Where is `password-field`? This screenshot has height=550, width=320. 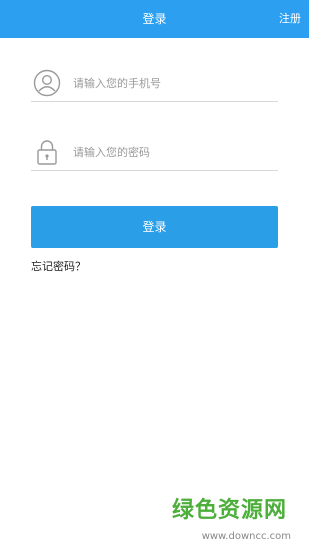 password-field is located at coordinates (154, 153).